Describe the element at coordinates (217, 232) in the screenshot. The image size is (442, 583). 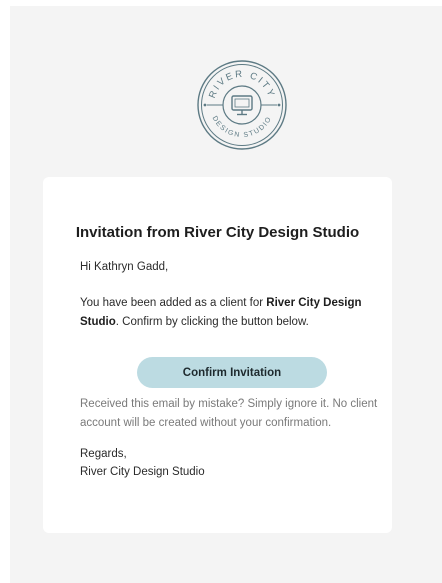
I see `email-title: Invitation from River City Design Studio` at that location.